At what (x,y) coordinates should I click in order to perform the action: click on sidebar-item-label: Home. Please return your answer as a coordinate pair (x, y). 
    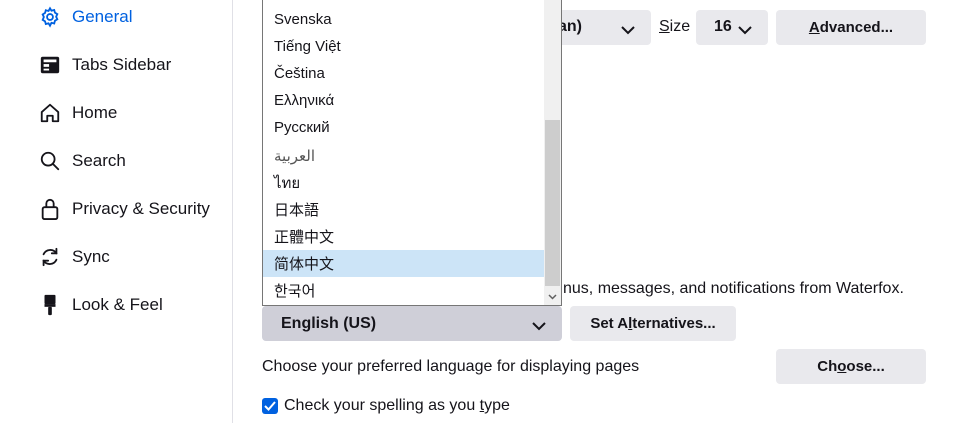
    Looking at the image, I should click on (95, 112).